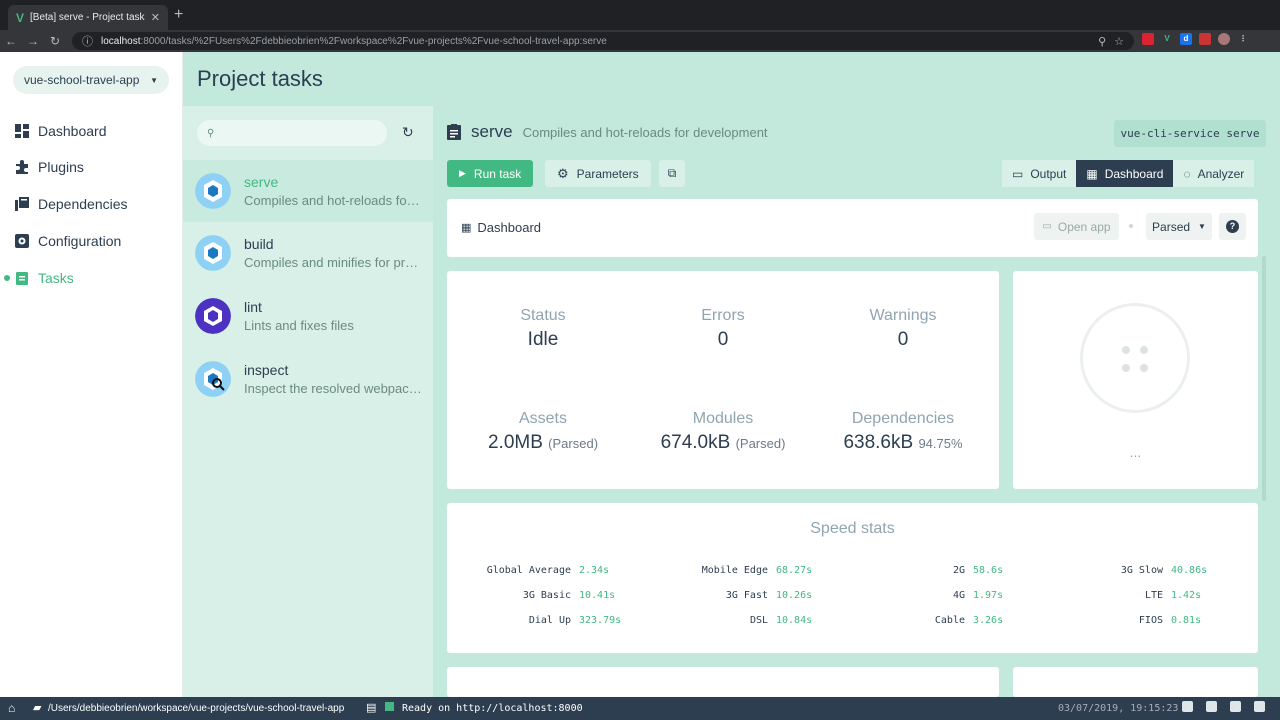 The image size is (1280, 720). Describe the element at coordinates (1235, 706) in the screenshot. I see `translate-icon` at that location.